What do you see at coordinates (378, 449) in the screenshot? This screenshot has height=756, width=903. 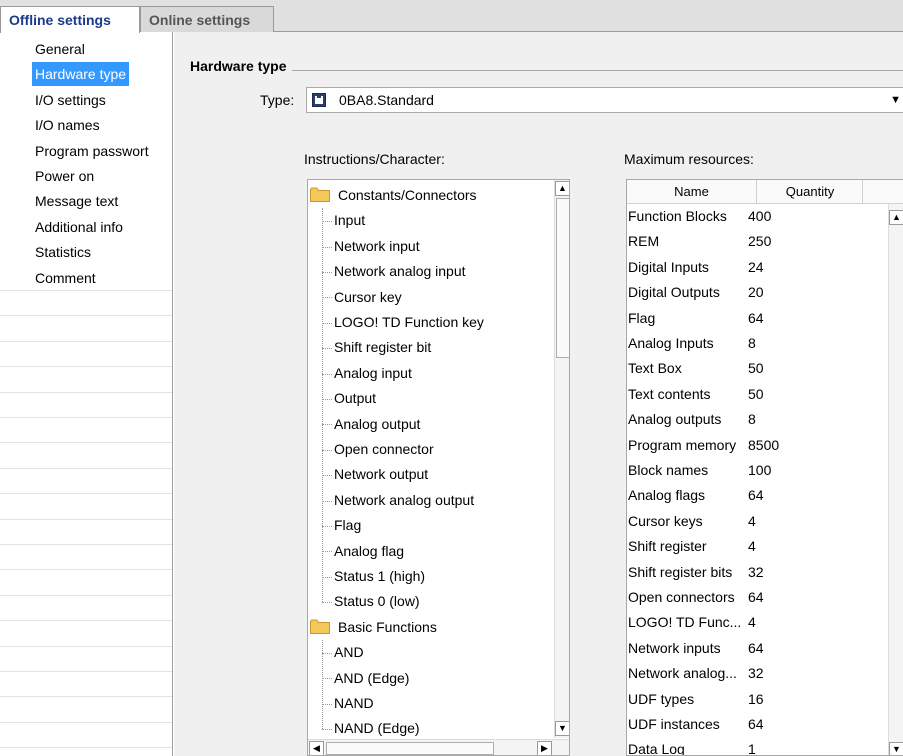 I see `tree-item: Open connector` at bounding box center [378, 449].